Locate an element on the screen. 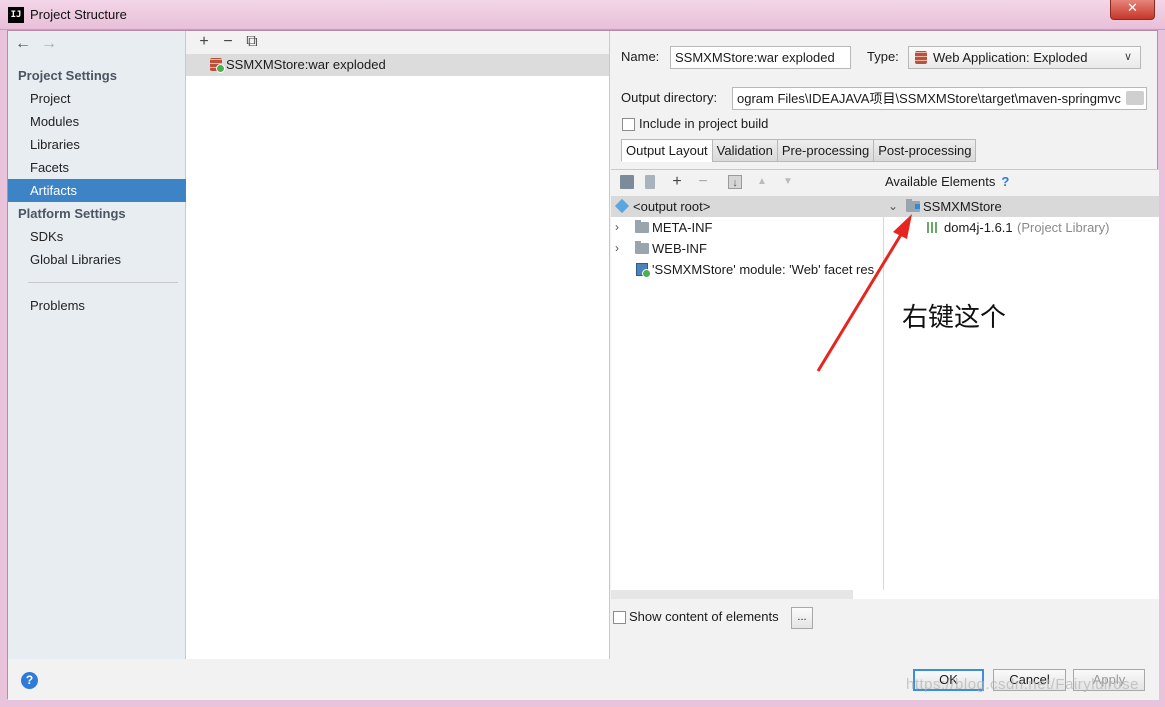 This screenshot has height=707, width=1165. project-label: SSMXMStore is located at coordinates (962, 206).